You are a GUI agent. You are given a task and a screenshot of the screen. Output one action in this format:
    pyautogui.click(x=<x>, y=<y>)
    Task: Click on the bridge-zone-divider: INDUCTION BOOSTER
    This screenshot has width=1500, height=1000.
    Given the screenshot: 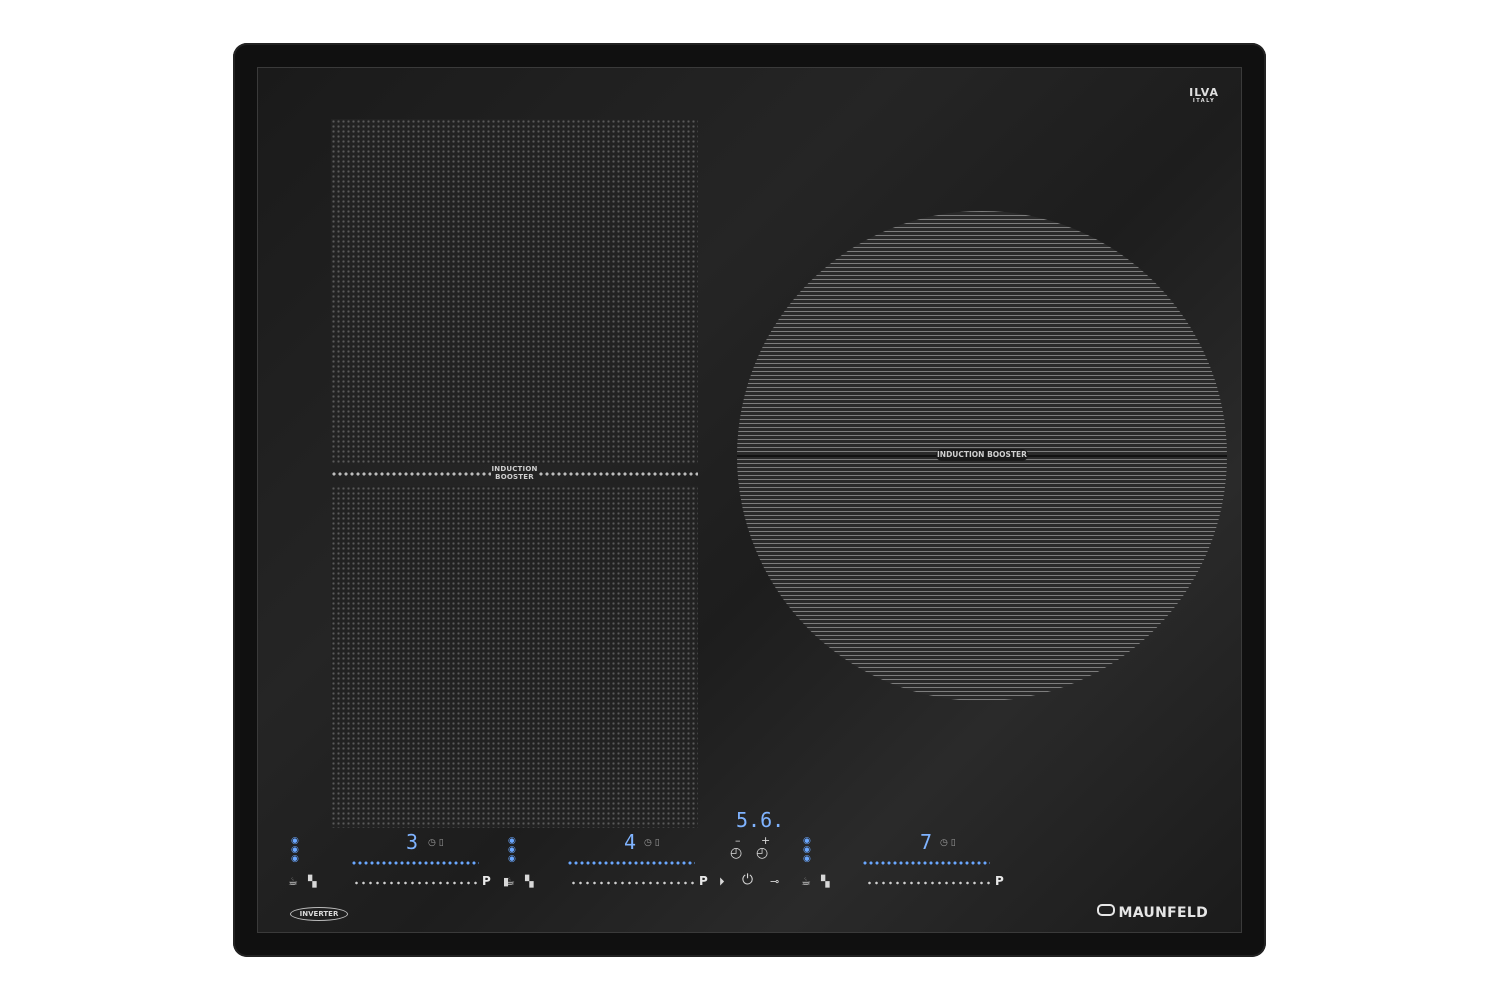 What is the action you would take?
    pyautogui.click(x=514, y=473)
    